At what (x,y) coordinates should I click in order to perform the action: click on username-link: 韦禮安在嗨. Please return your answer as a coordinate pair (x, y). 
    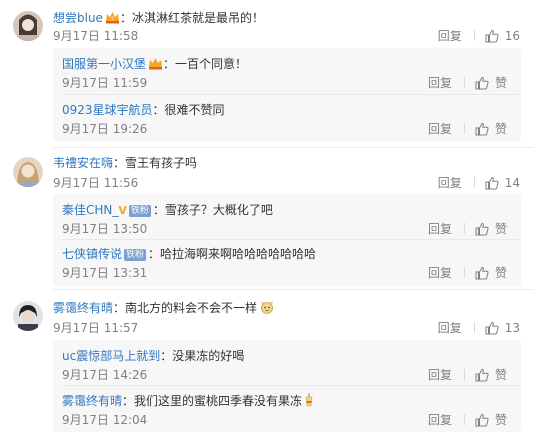
    Looking at the image, I should click on (83, 163).